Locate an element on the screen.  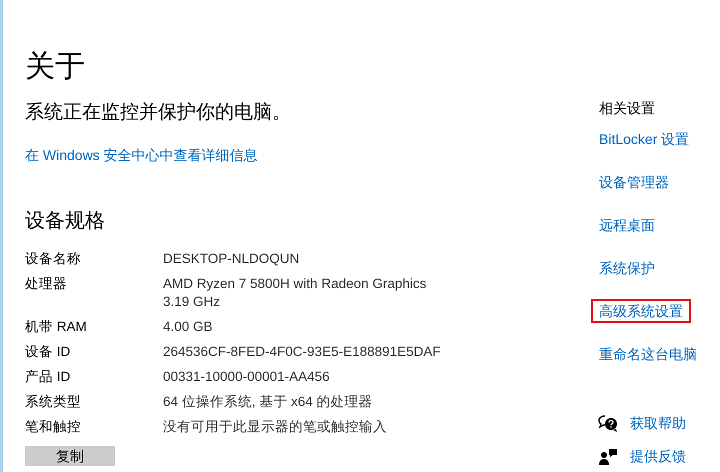
settings-link: 高级系统设置 is located at coordinates (641, 311).